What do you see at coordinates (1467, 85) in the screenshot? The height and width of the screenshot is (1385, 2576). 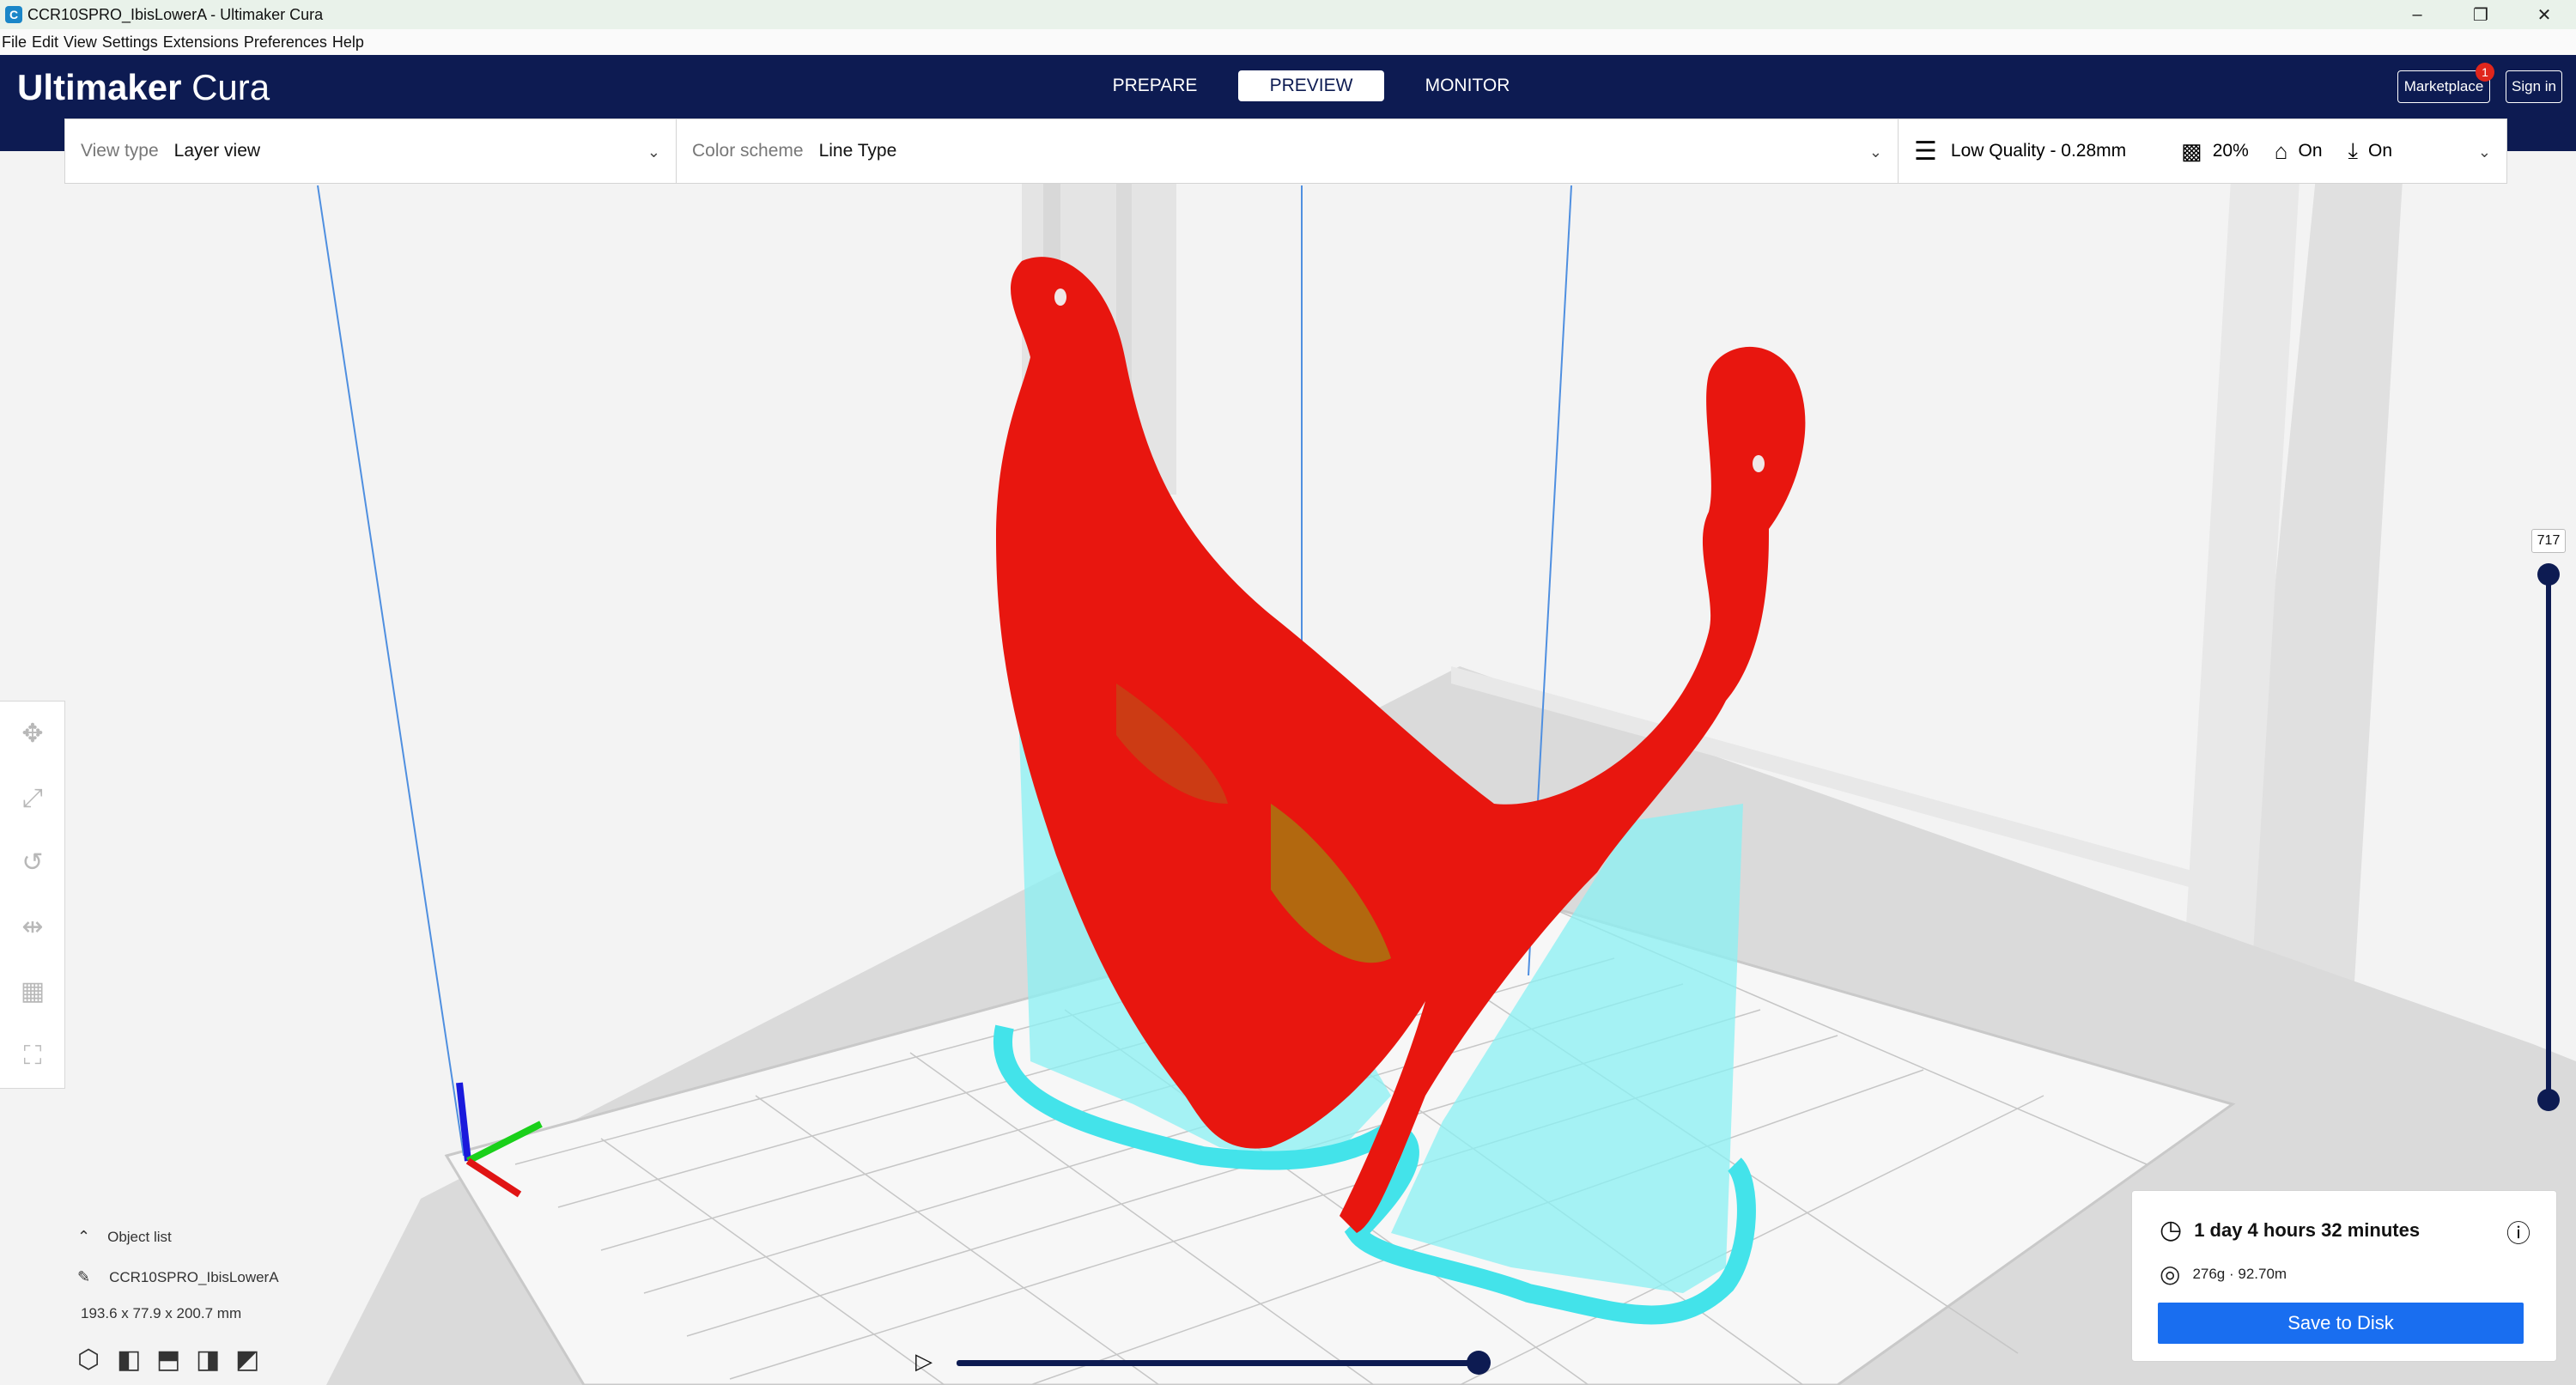 I see `tab-monitor: MONITOR` at bounding box center [1467, 85].